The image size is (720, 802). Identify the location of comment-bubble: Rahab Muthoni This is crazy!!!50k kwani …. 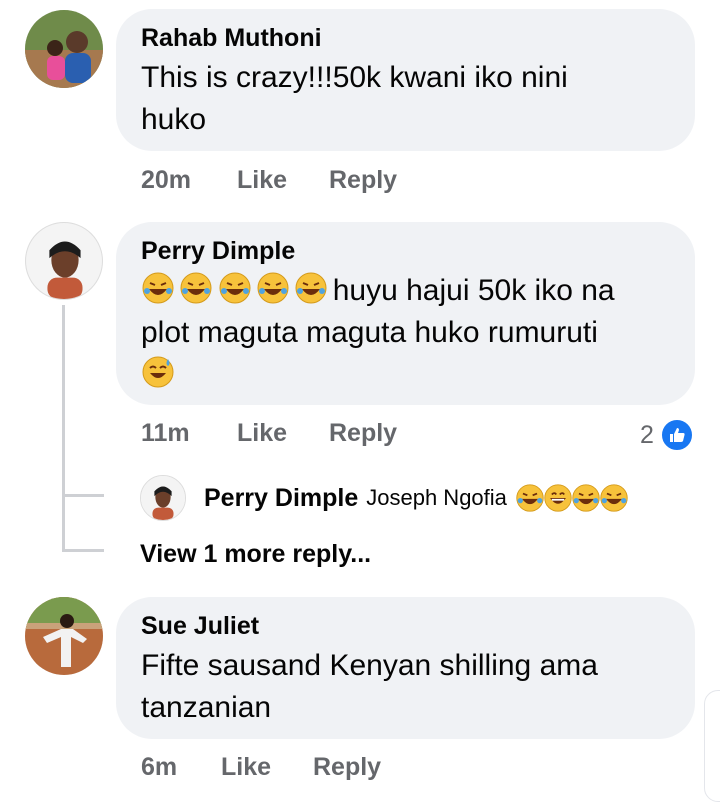
(405, 80).